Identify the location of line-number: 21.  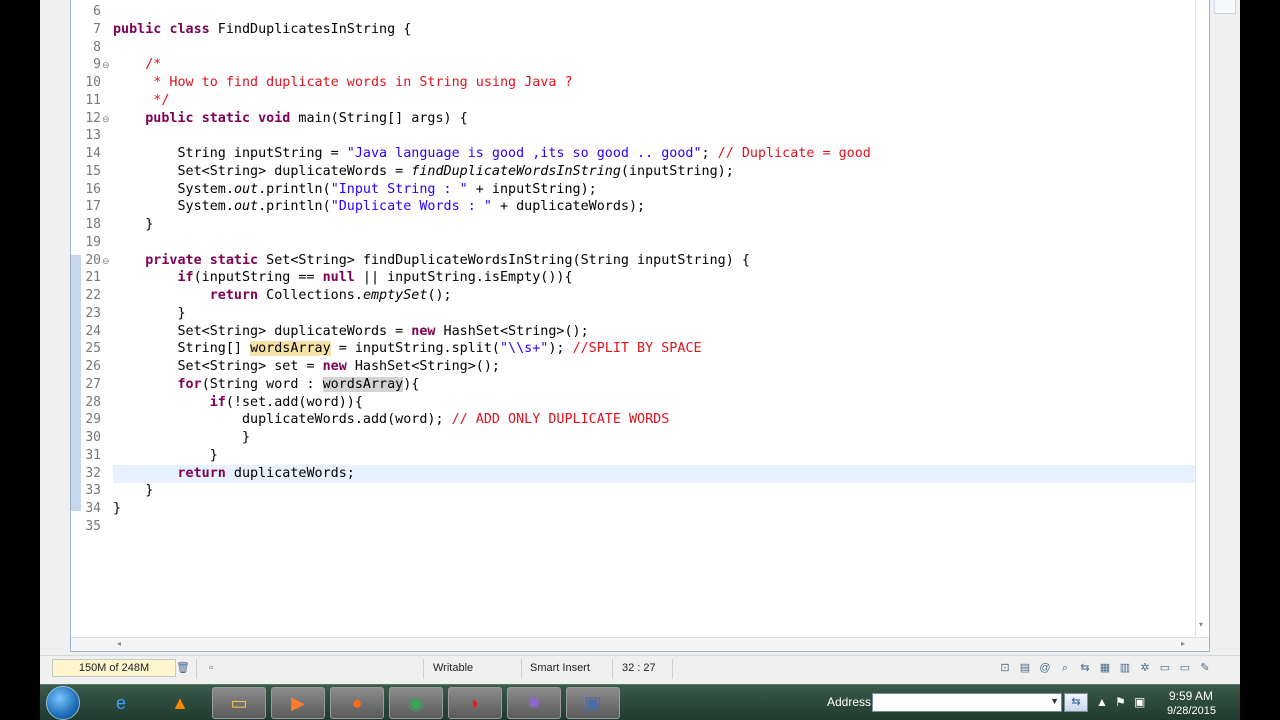
(93, 278).